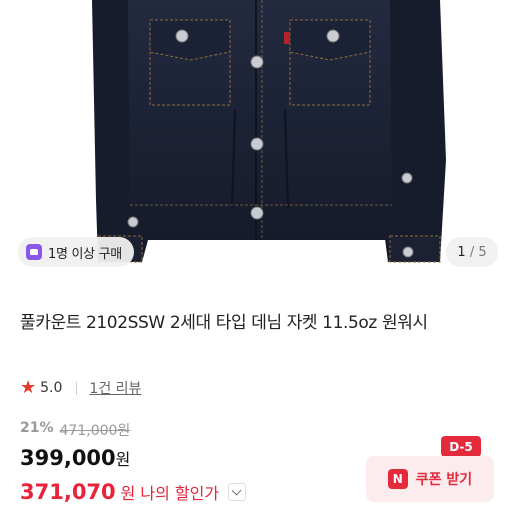 The image size is (514, 514). I want to click on review-count-link: 1건 리뷰, so click(115, 388).